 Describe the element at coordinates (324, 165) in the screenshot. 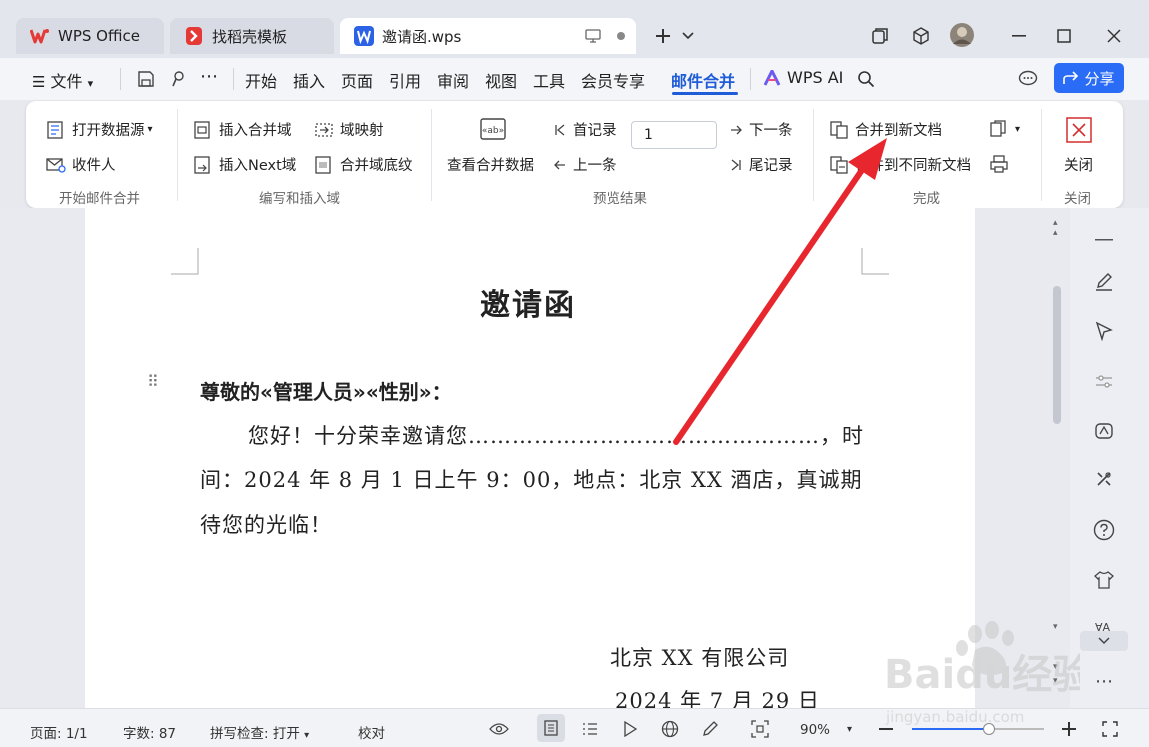

I see `field-shading-icon` at that location.